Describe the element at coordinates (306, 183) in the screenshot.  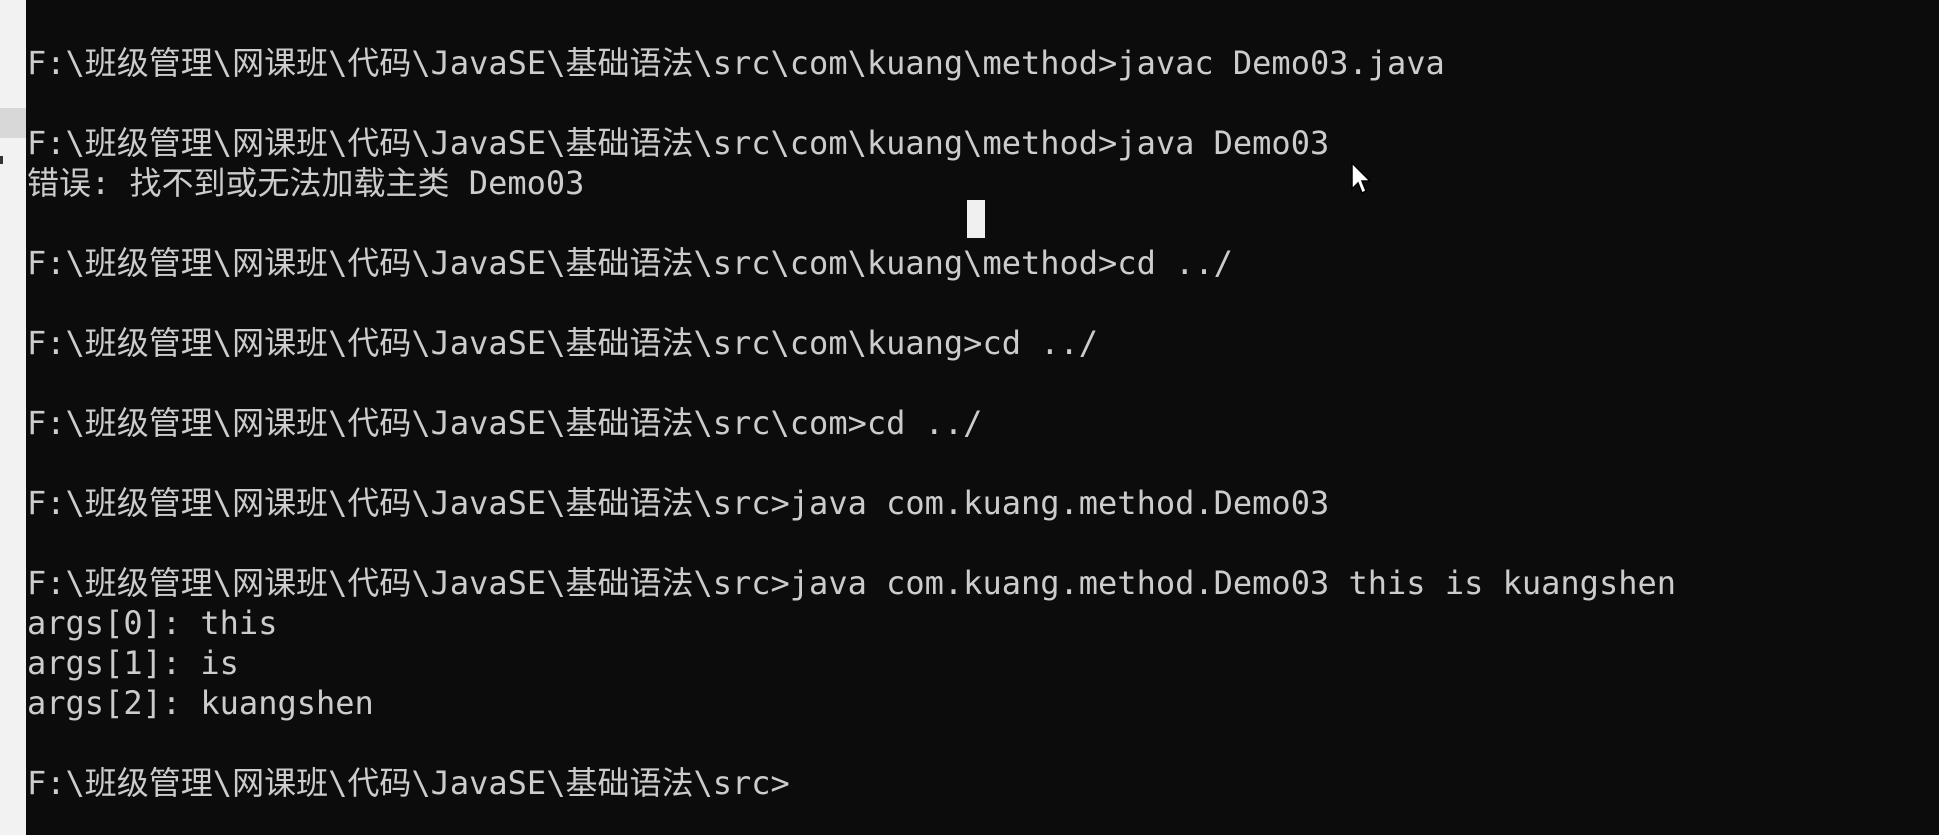
I see `terminal-line: 错误: 找不到或无法加载主类 Demo03` at that location.